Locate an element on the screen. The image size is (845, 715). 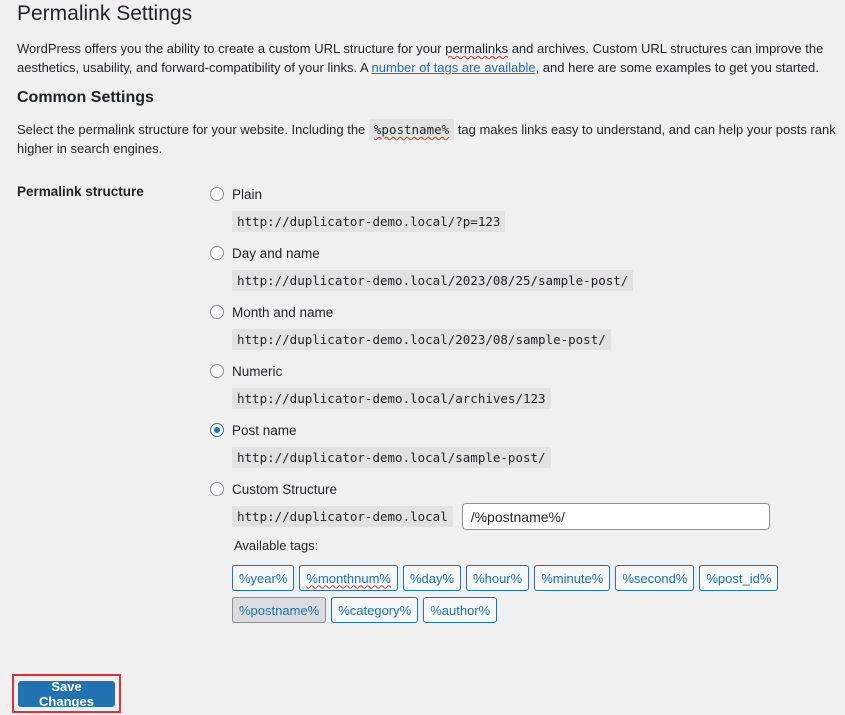
option-label: Post name is located at coordinates (264, 430).